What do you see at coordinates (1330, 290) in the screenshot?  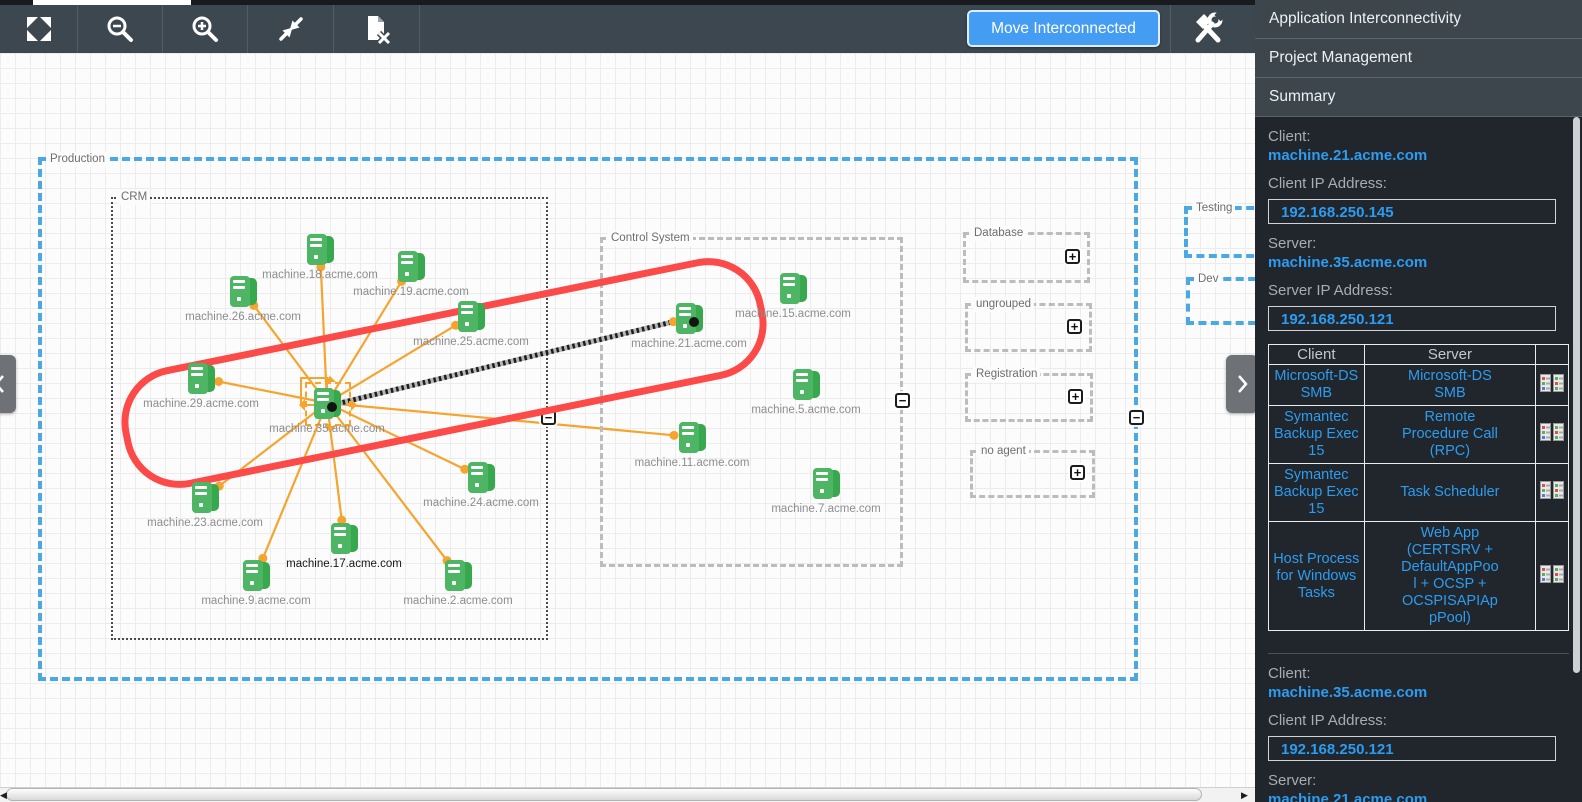 I see `server-ip-label: Server IP Address:` at bounding box center [1330, 290].